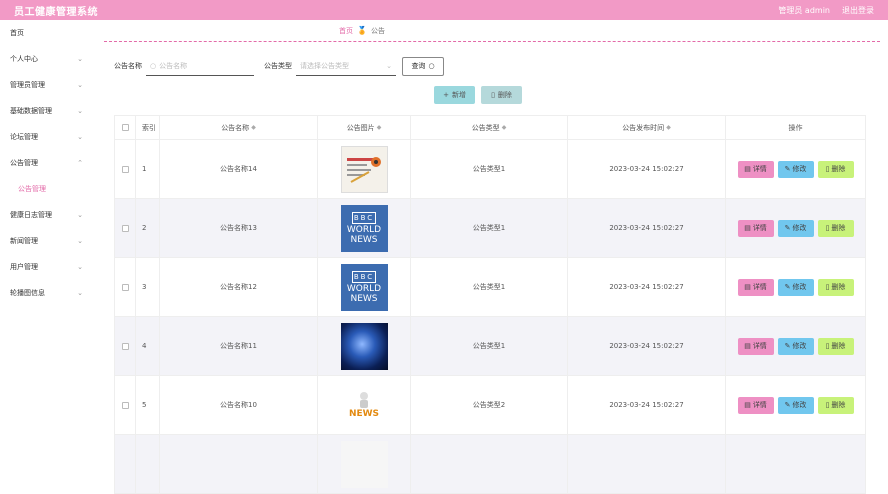 The width and height of the screenshot is (888, 494). Describe the element at coordinates (46, 215) in the screenshot. I see `sidebar-item-health-log: 健康日志管理 ⌄` at that location.